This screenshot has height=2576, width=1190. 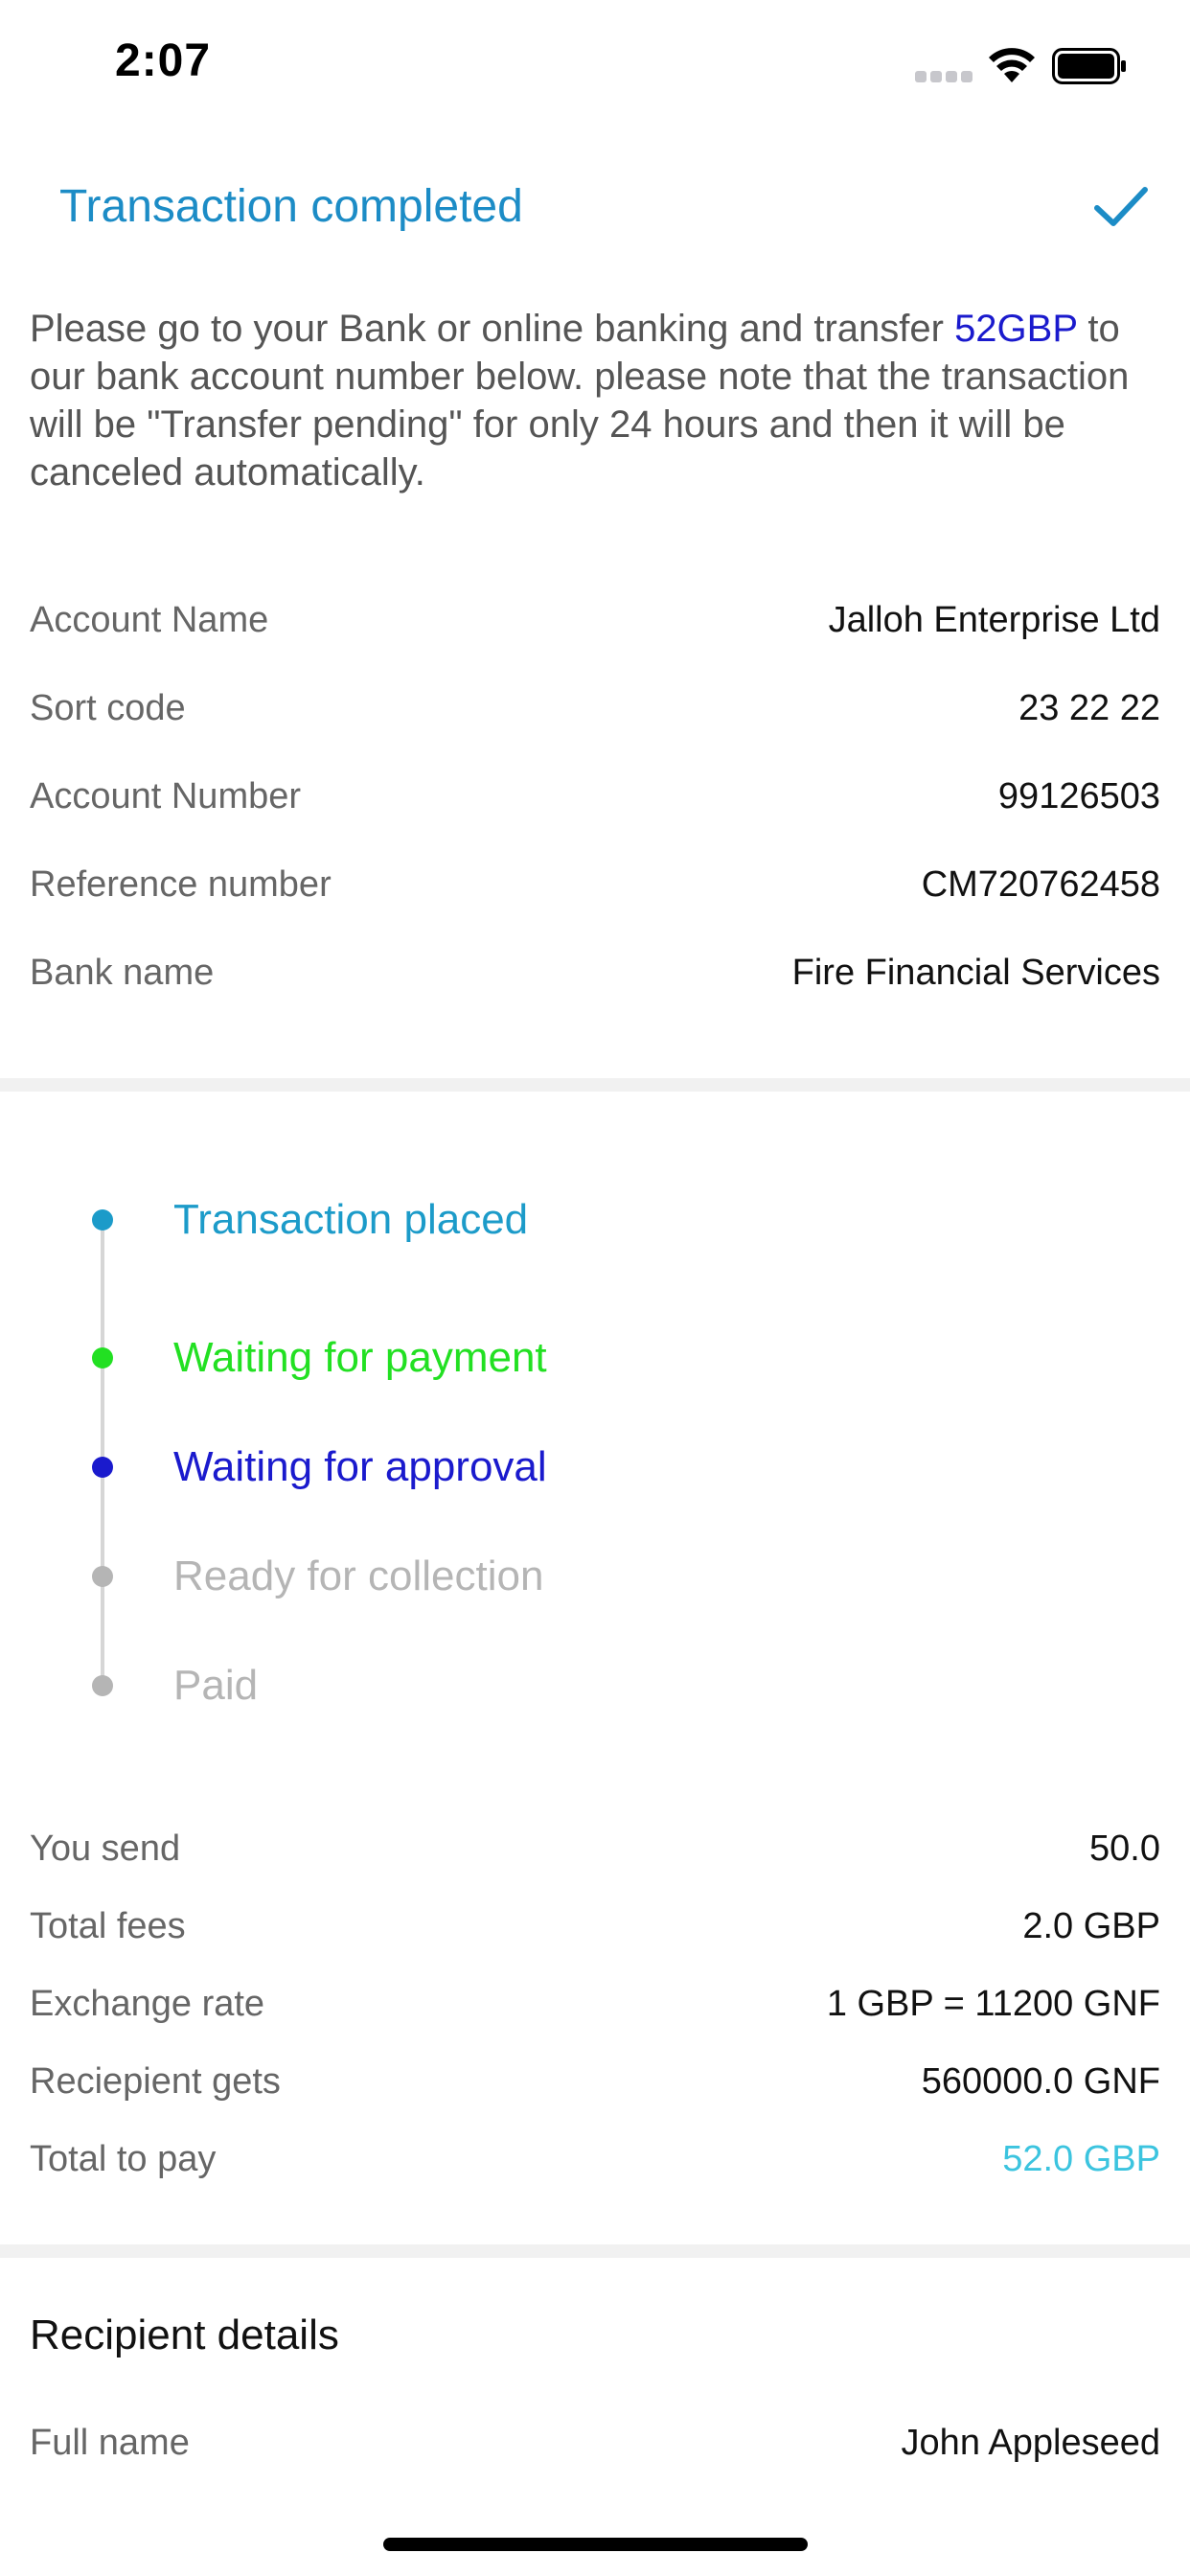 What do you see at coordinates (1040, 884) in the screenshot?
I see `detail-value: CM720762458` at bounding box center [1040, 884].